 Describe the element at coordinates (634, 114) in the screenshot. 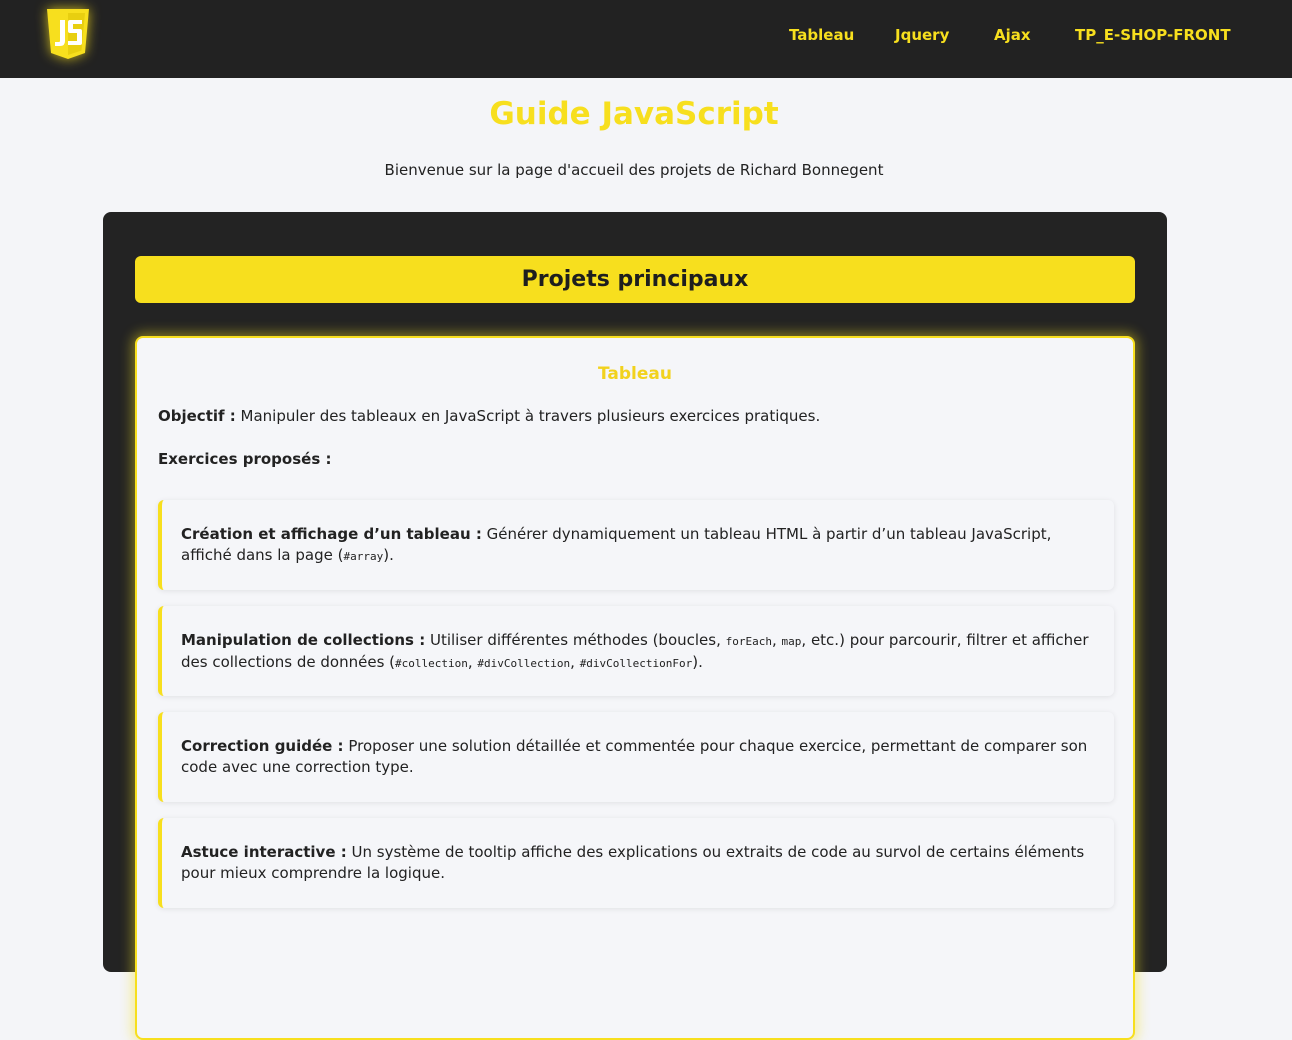

I see `page-title: Guide JavaScript` at that location.